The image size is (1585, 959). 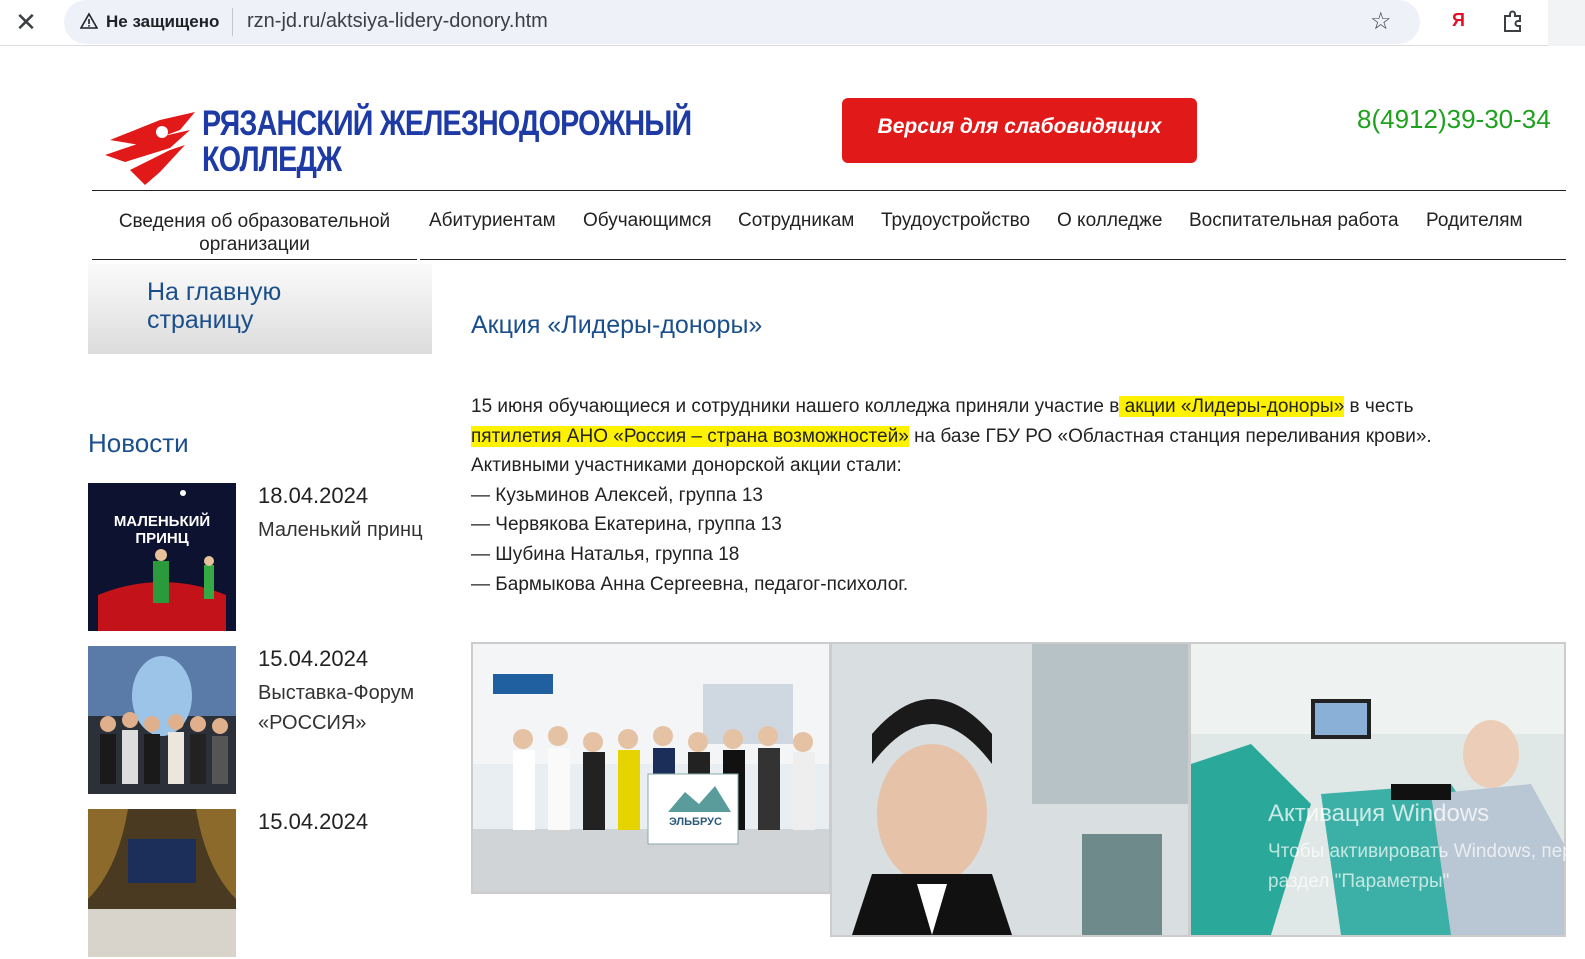 I want to click on nav-item-education-work: Воспитательная работа, so click(x=1294, y=221).